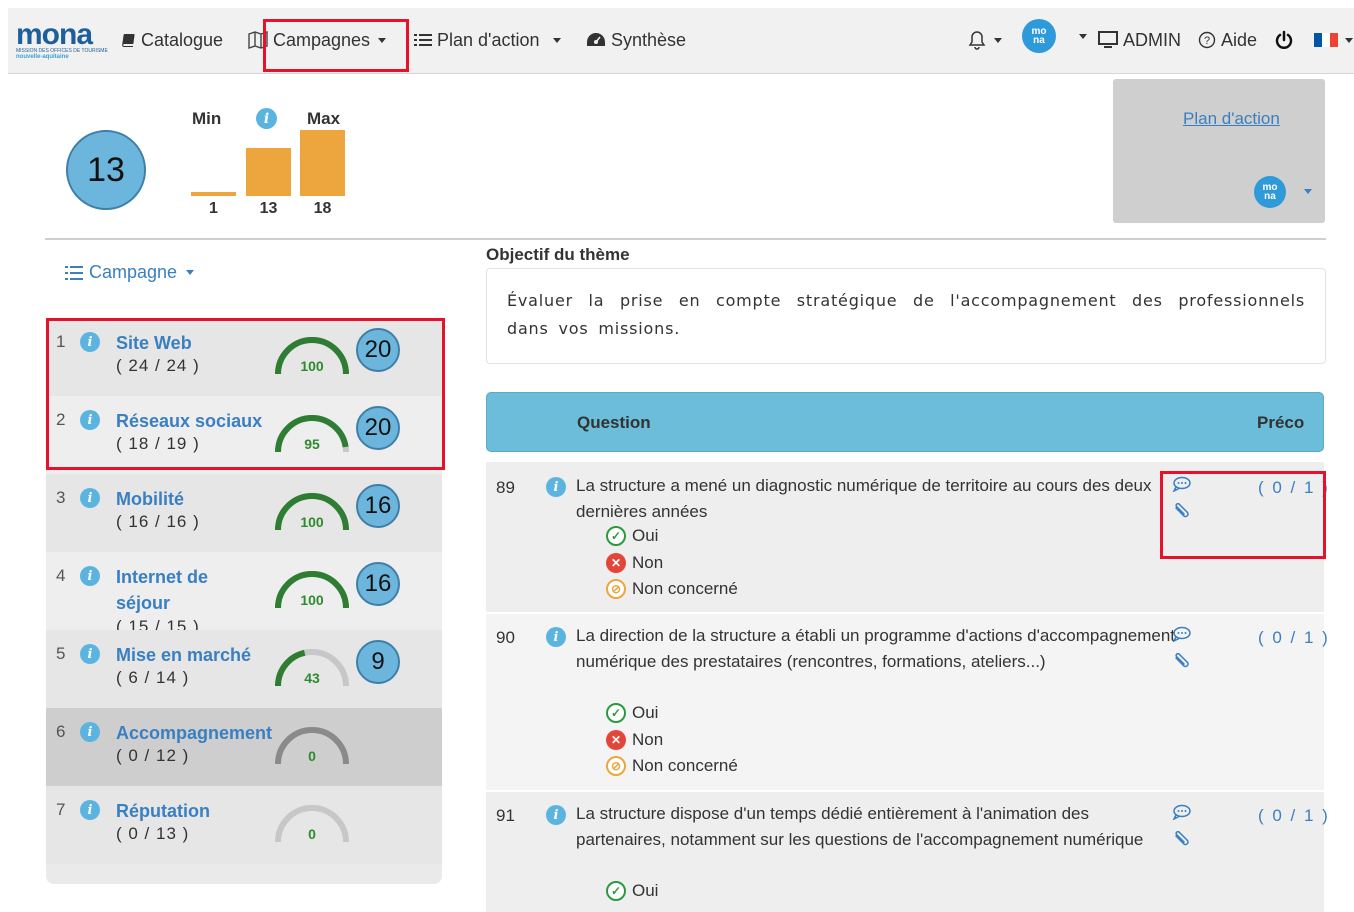  What do you see at coordinates (616, 740) in the screenshot?
I see `times-circle-icon: ✕` at bounding box center [616, 740].